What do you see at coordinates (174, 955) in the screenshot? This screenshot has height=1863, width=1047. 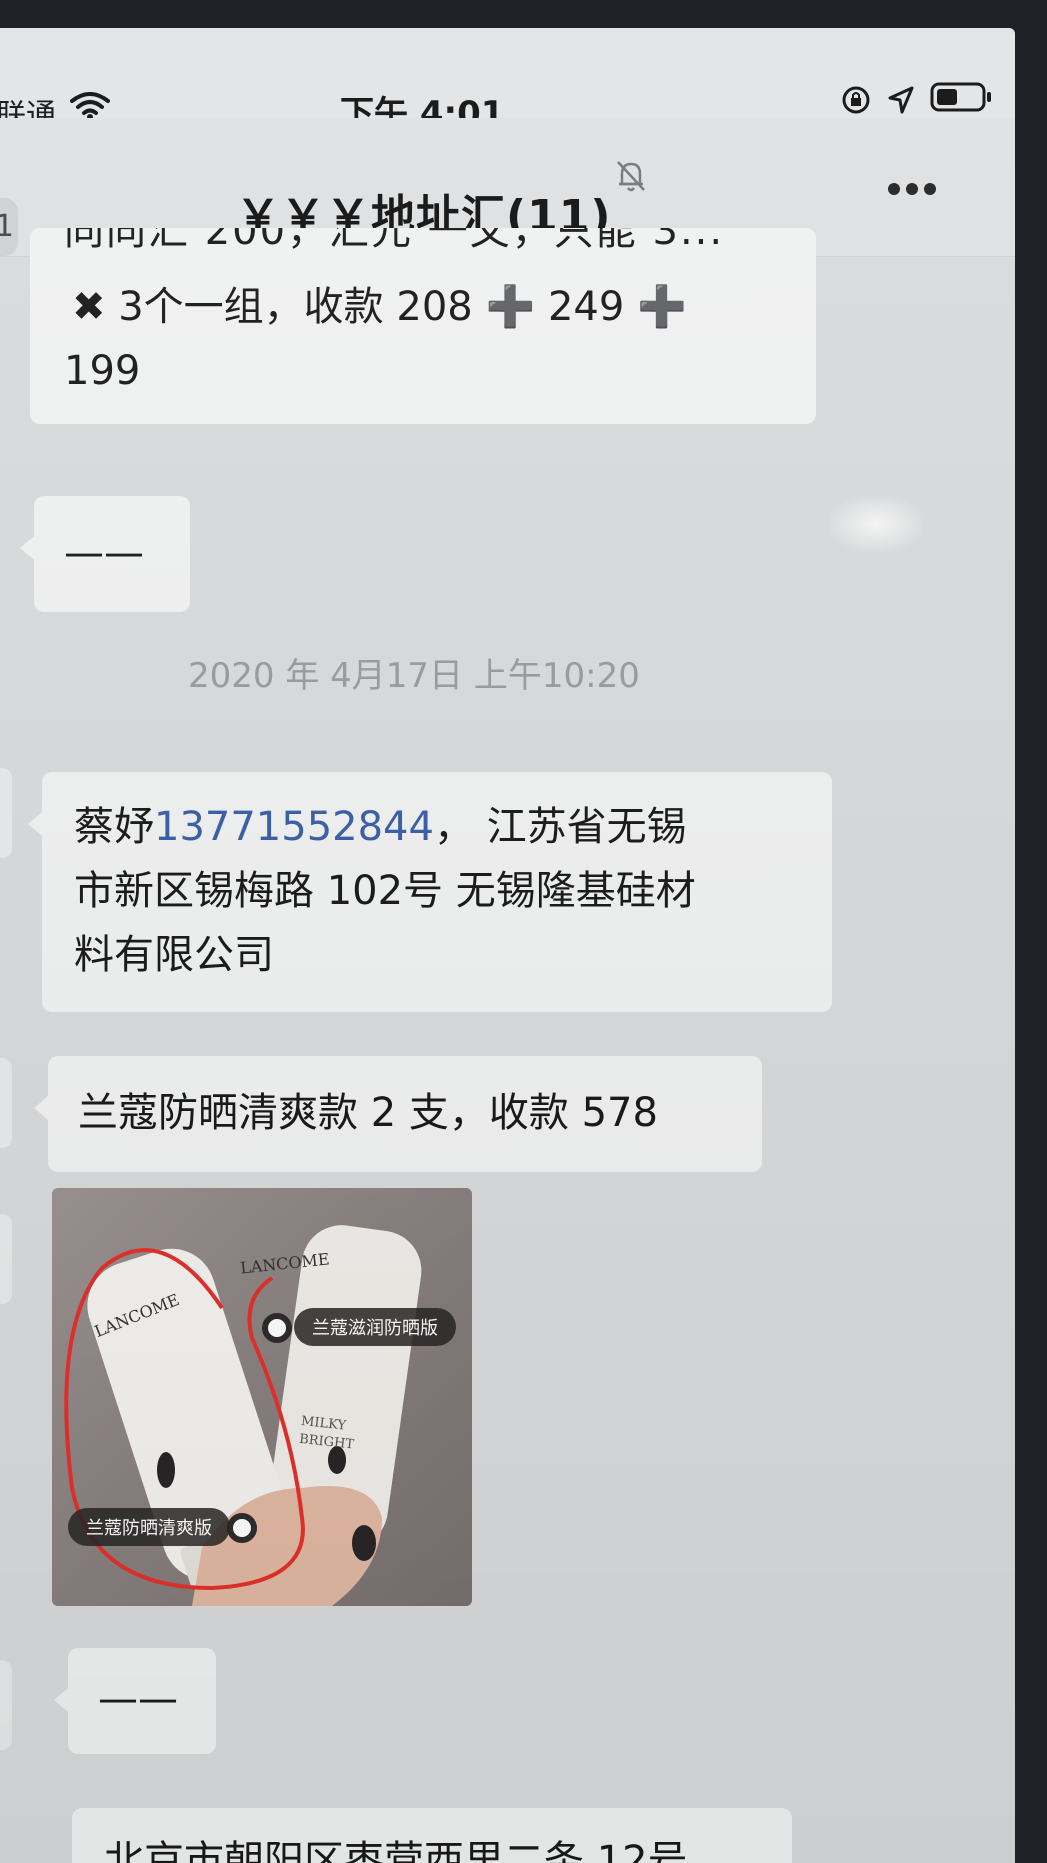 I see `message-text: 料有限公司` at bounding box center [174, 955].